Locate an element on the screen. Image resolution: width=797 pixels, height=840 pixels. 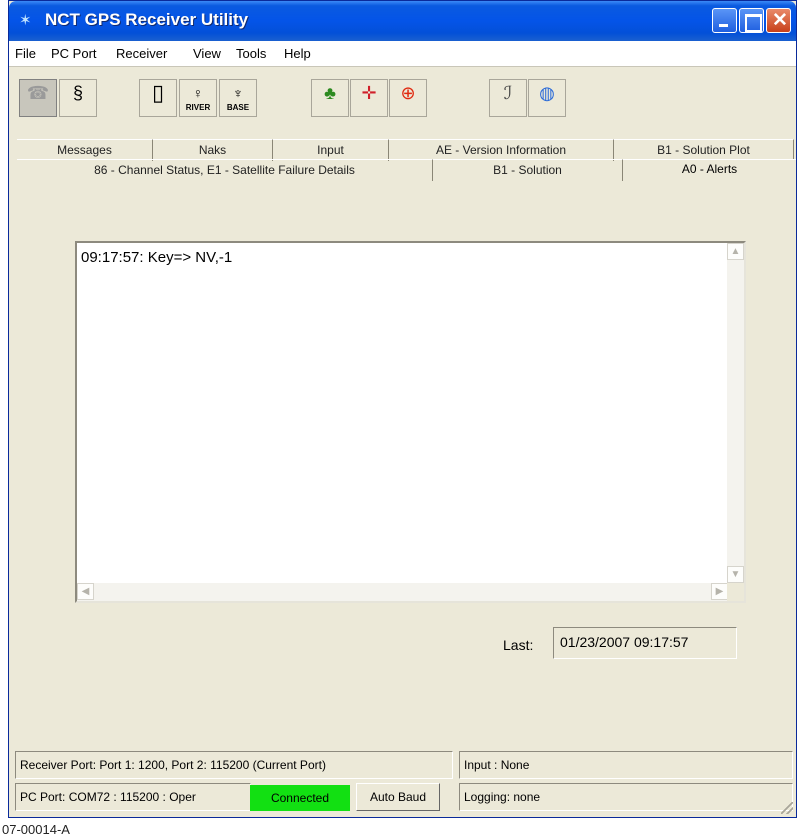
base-caption: BASE is located at coordinates (238, 107).